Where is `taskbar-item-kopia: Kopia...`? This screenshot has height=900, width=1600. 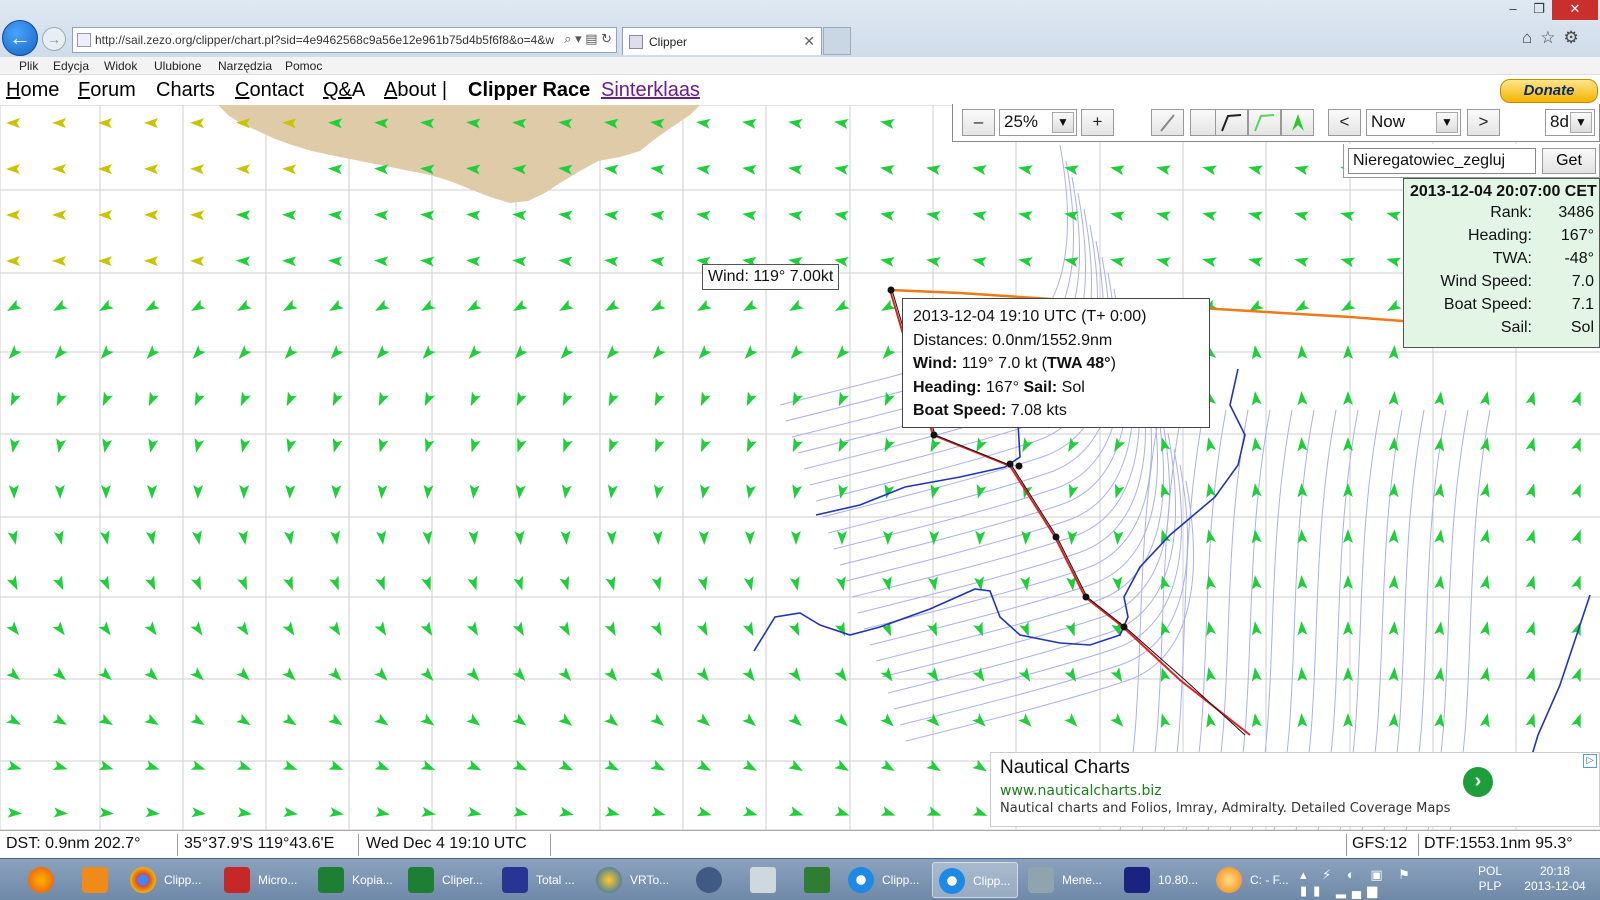
taskbar-item-kopia: Kopia... is located at coordinates (354, 880).